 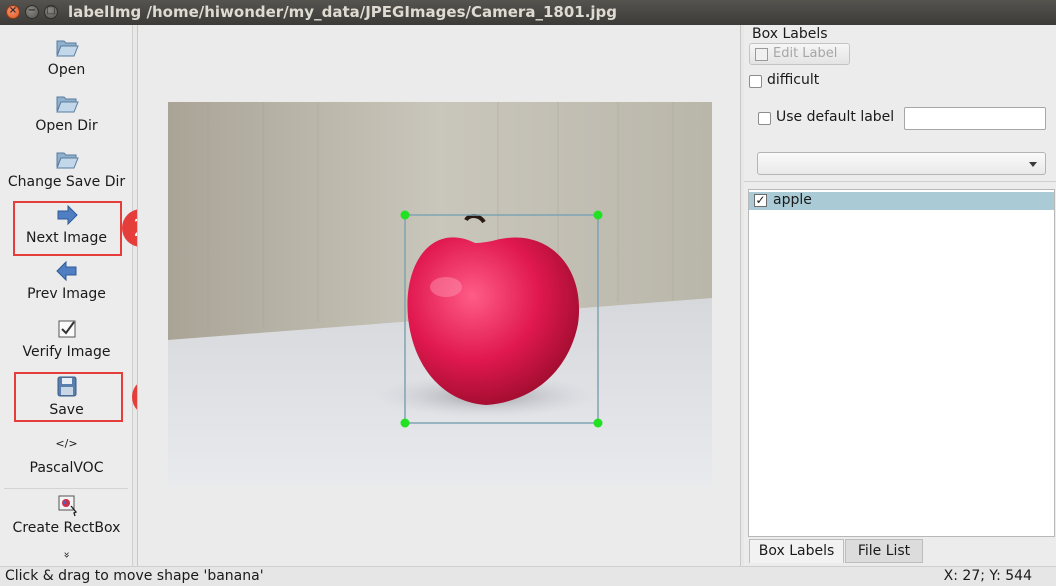 What do you see at coordinates (796, 551) in the screenshot?
I see `tab-box-labels: Box Labels` at bounding box center [796, 551].